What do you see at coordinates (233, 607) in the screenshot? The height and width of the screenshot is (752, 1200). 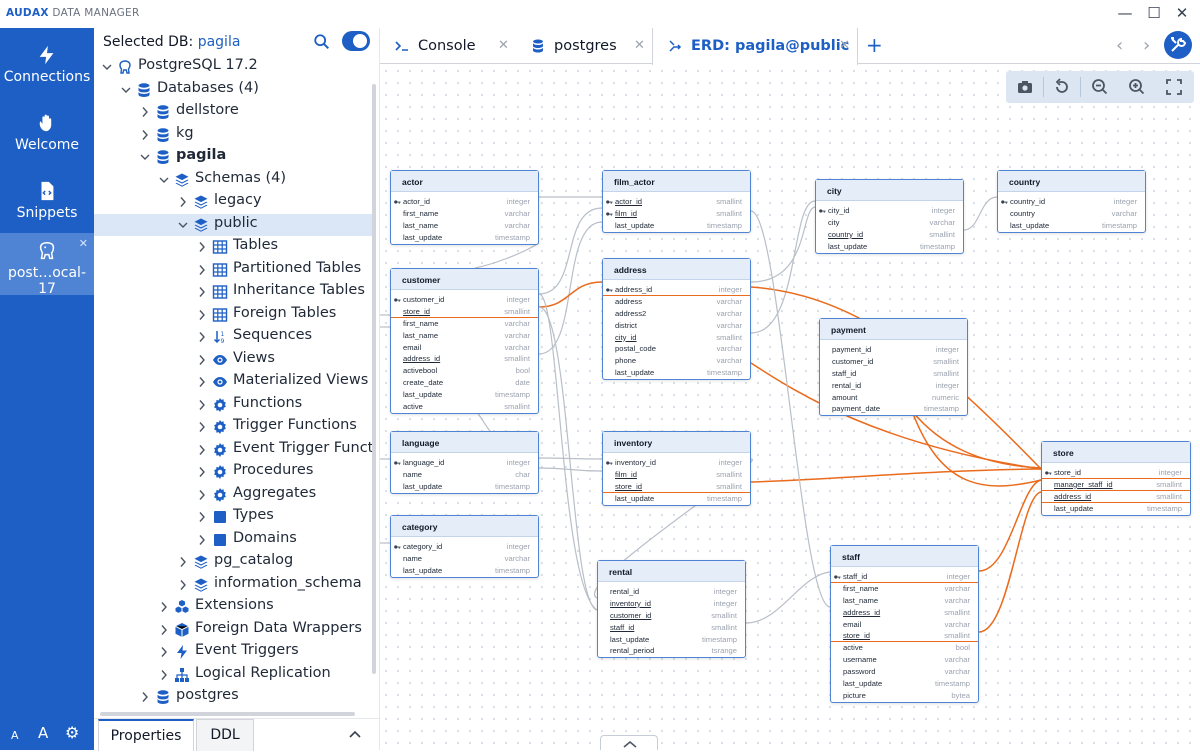 I see `tree-item: Extensions` at bounding box center [233, 607].